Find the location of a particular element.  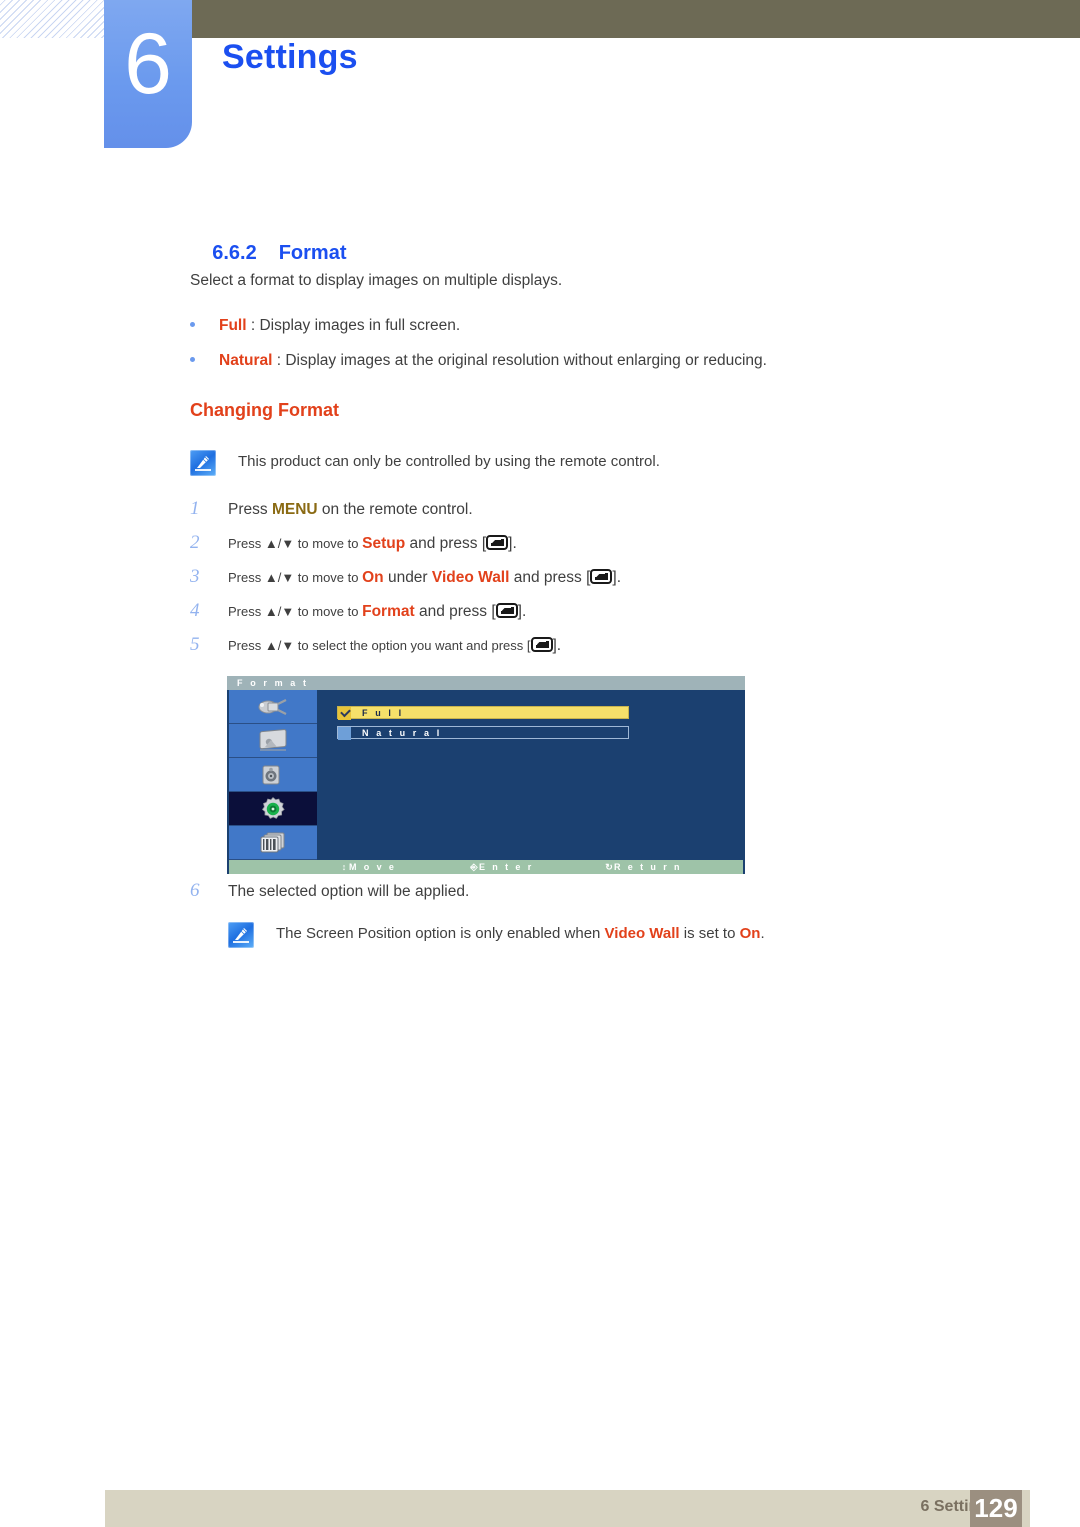

updown-arrow-icon: ↕ is located at coordinates (344, 867).